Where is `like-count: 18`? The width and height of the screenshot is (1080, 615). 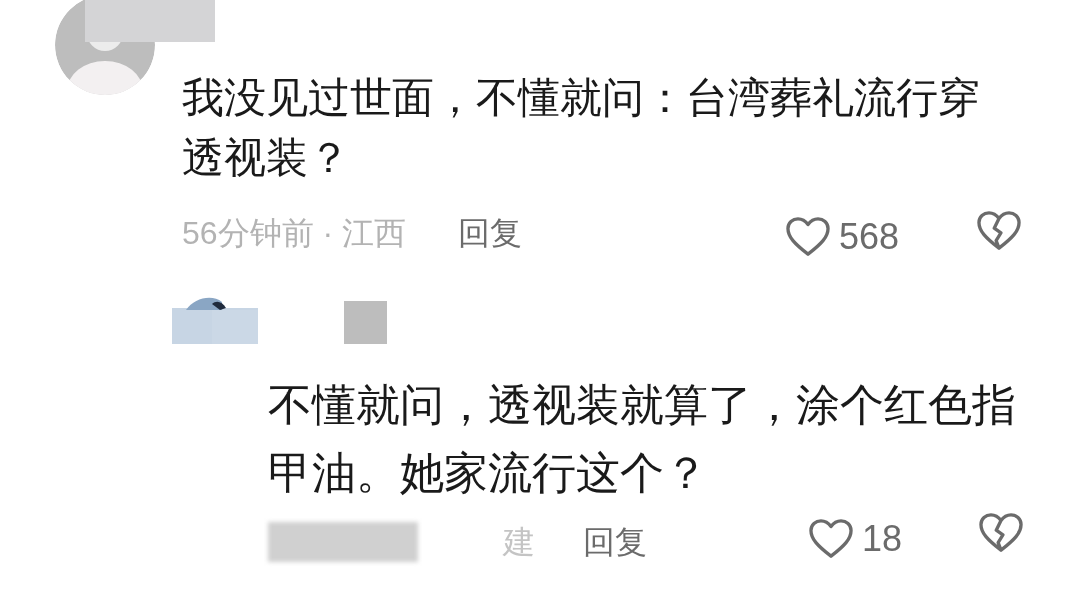
like-count: 18 is located at coordinates (882, 539).